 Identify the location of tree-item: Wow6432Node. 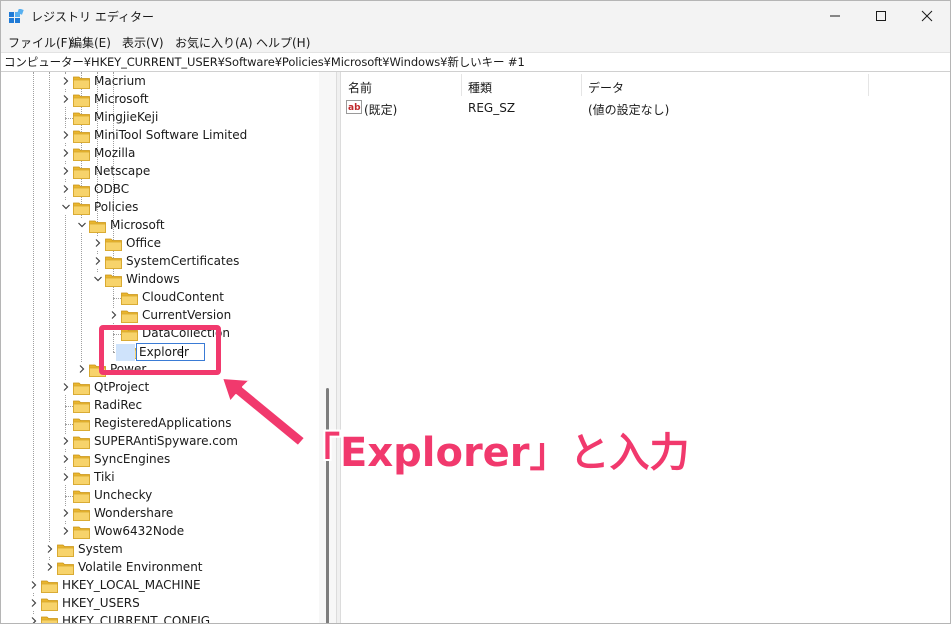
(160, 532).